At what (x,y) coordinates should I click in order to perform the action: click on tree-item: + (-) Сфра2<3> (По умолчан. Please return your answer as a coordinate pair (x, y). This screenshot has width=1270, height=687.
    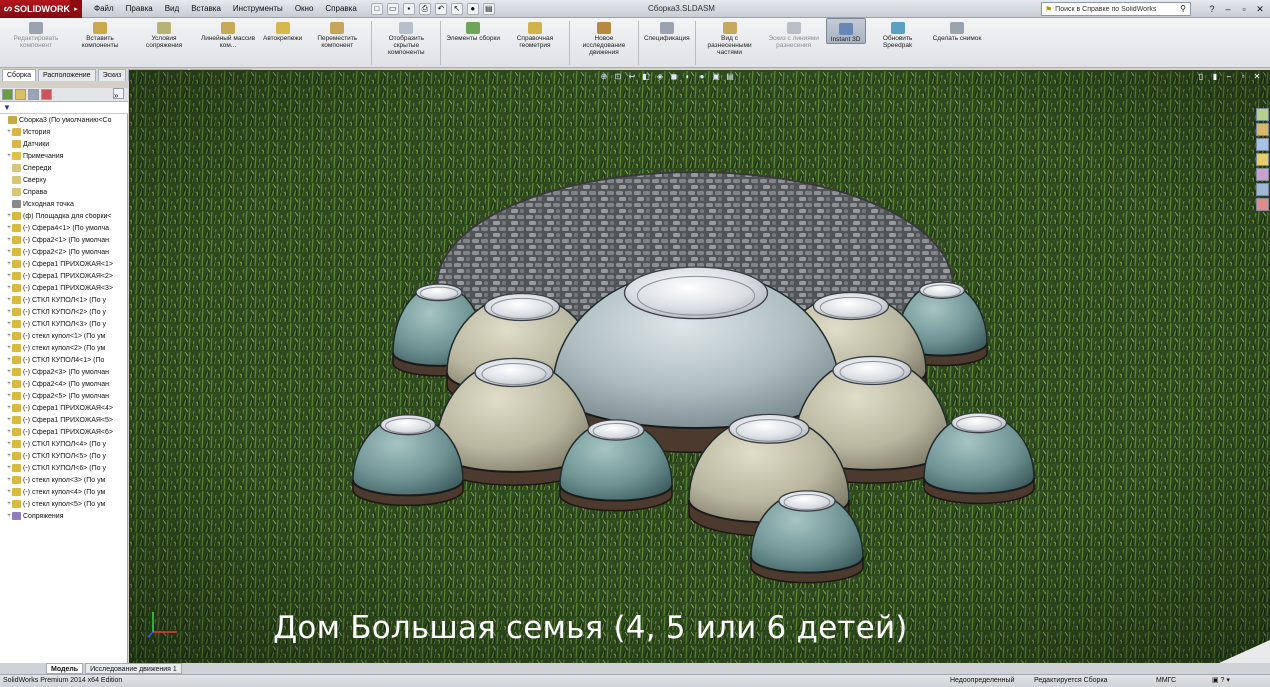
    Looking at the image, I should click on (63, 372).